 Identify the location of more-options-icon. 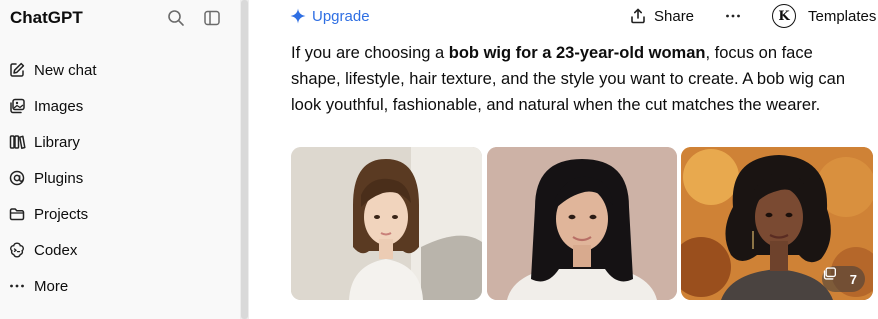
(733, 16).